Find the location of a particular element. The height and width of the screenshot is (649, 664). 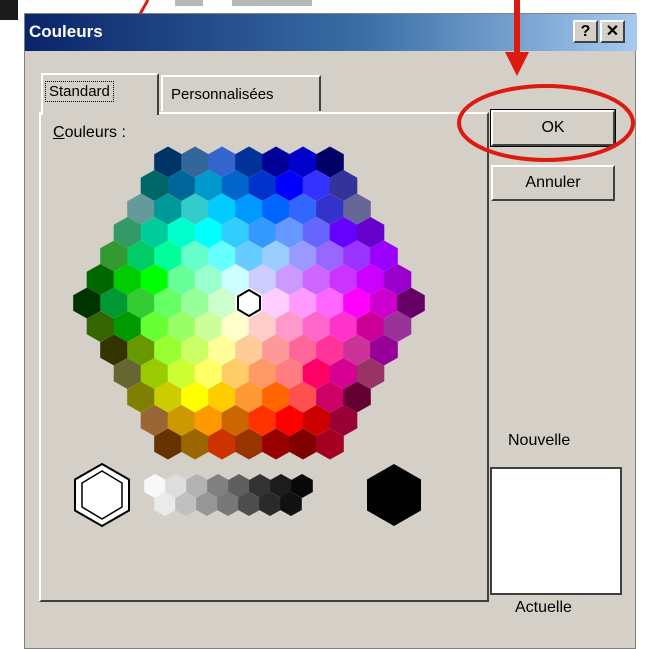

black-swatch is located at coordinates (394, 495).